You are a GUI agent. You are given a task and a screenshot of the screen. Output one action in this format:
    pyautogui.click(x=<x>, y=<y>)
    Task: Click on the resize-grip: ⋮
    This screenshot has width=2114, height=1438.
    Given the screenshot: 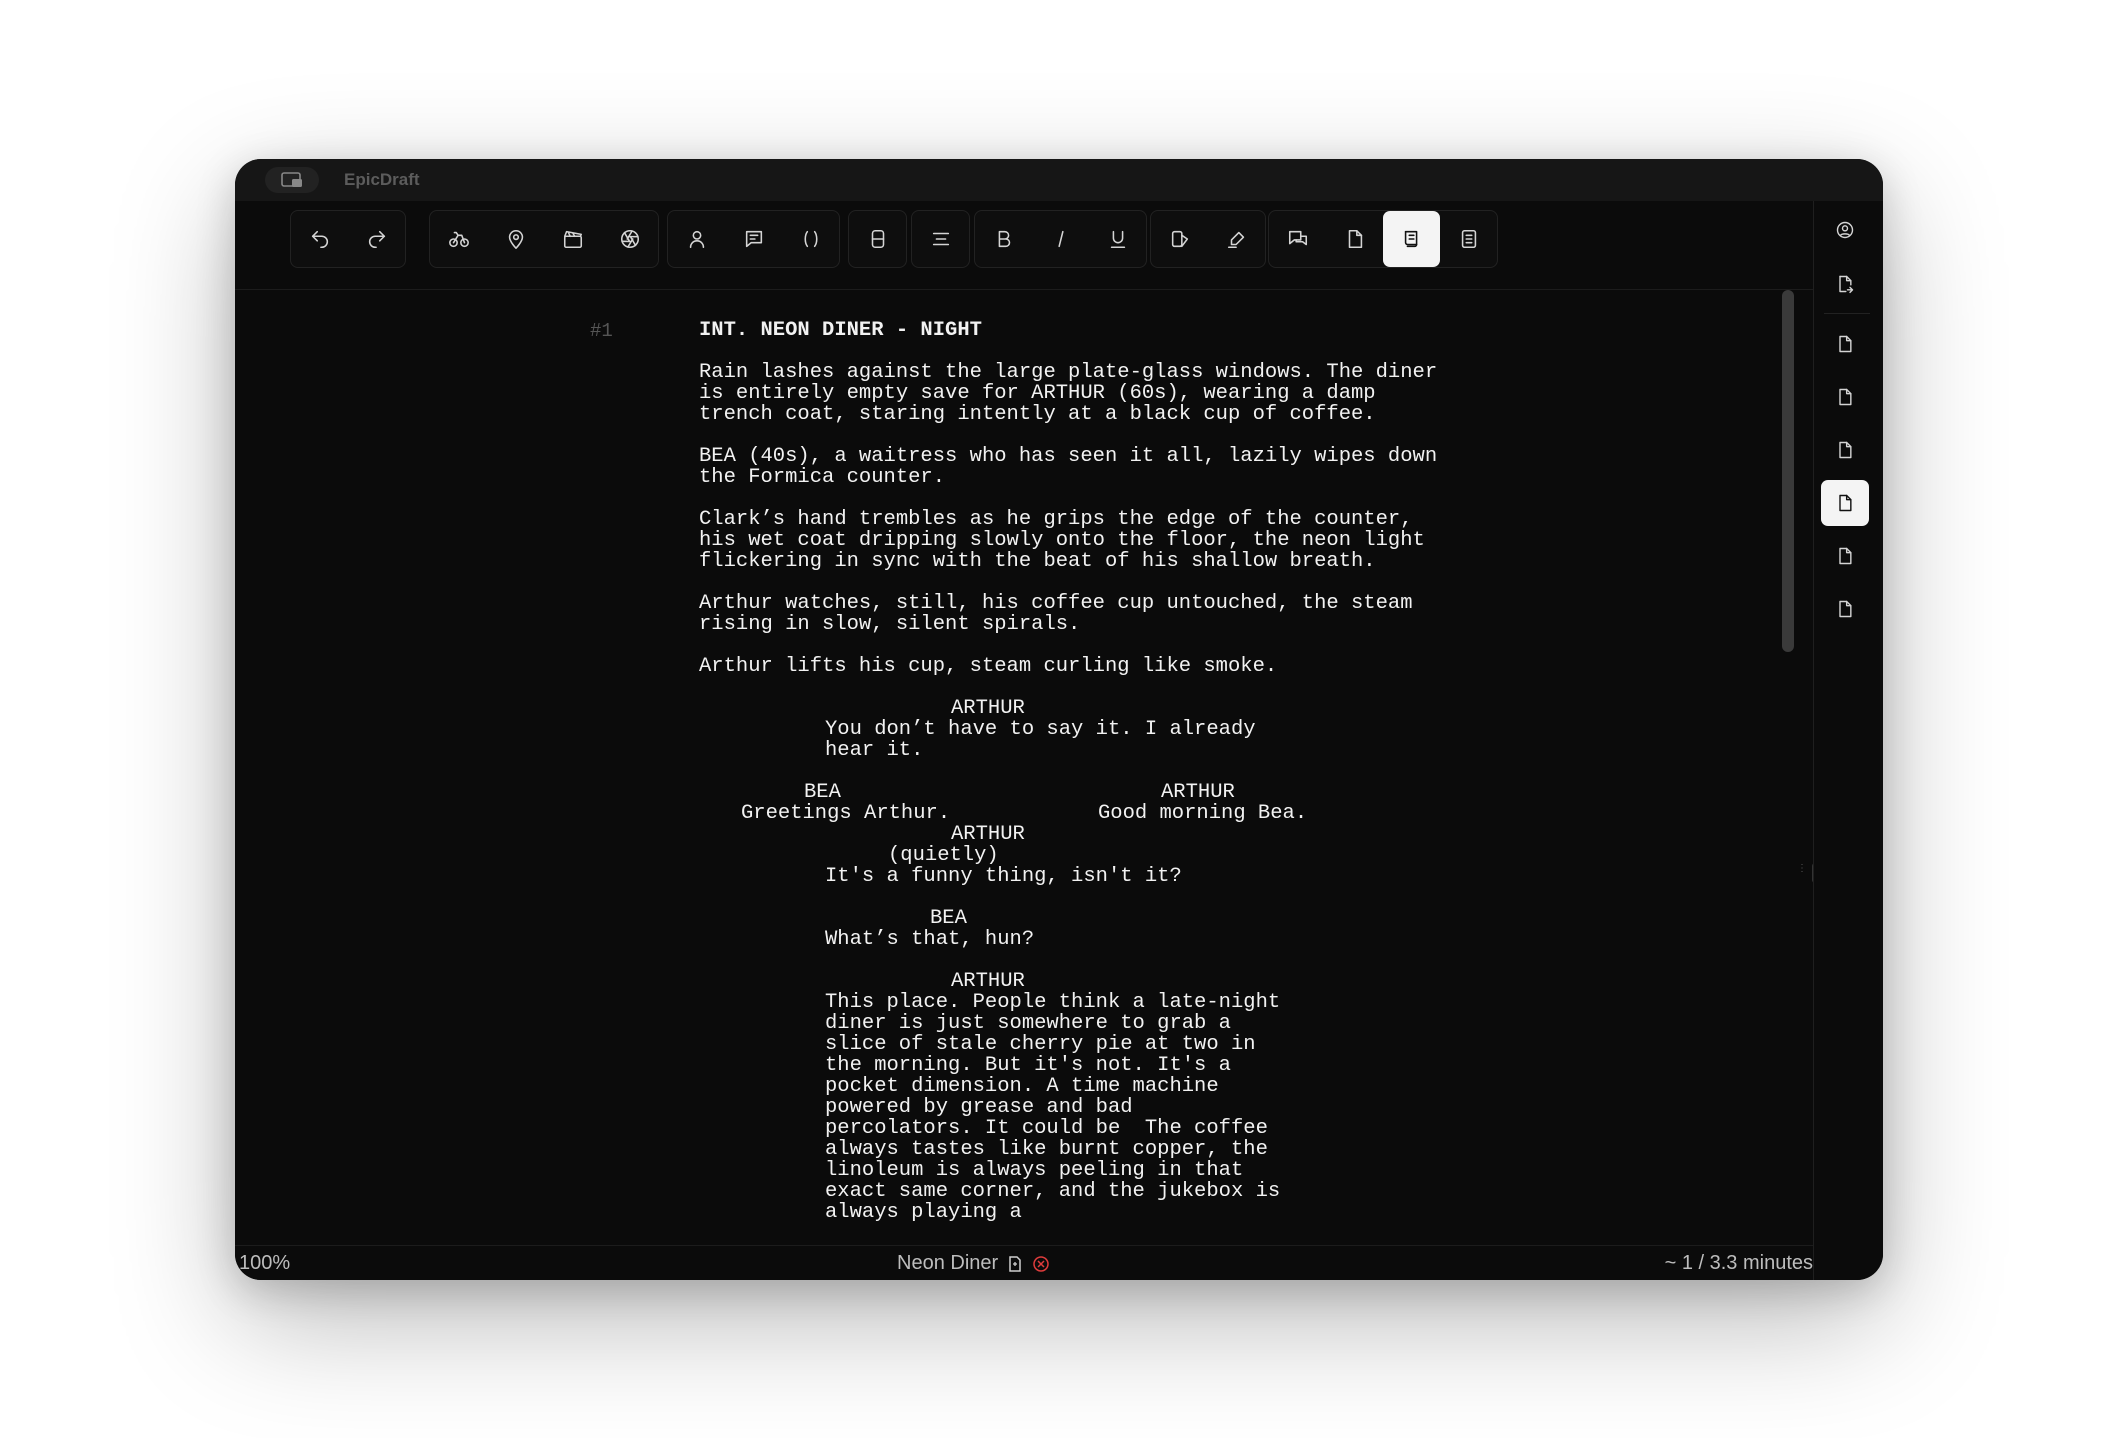 What is the action you would take?
    pyautogui.click(x=1802, y=872)
    